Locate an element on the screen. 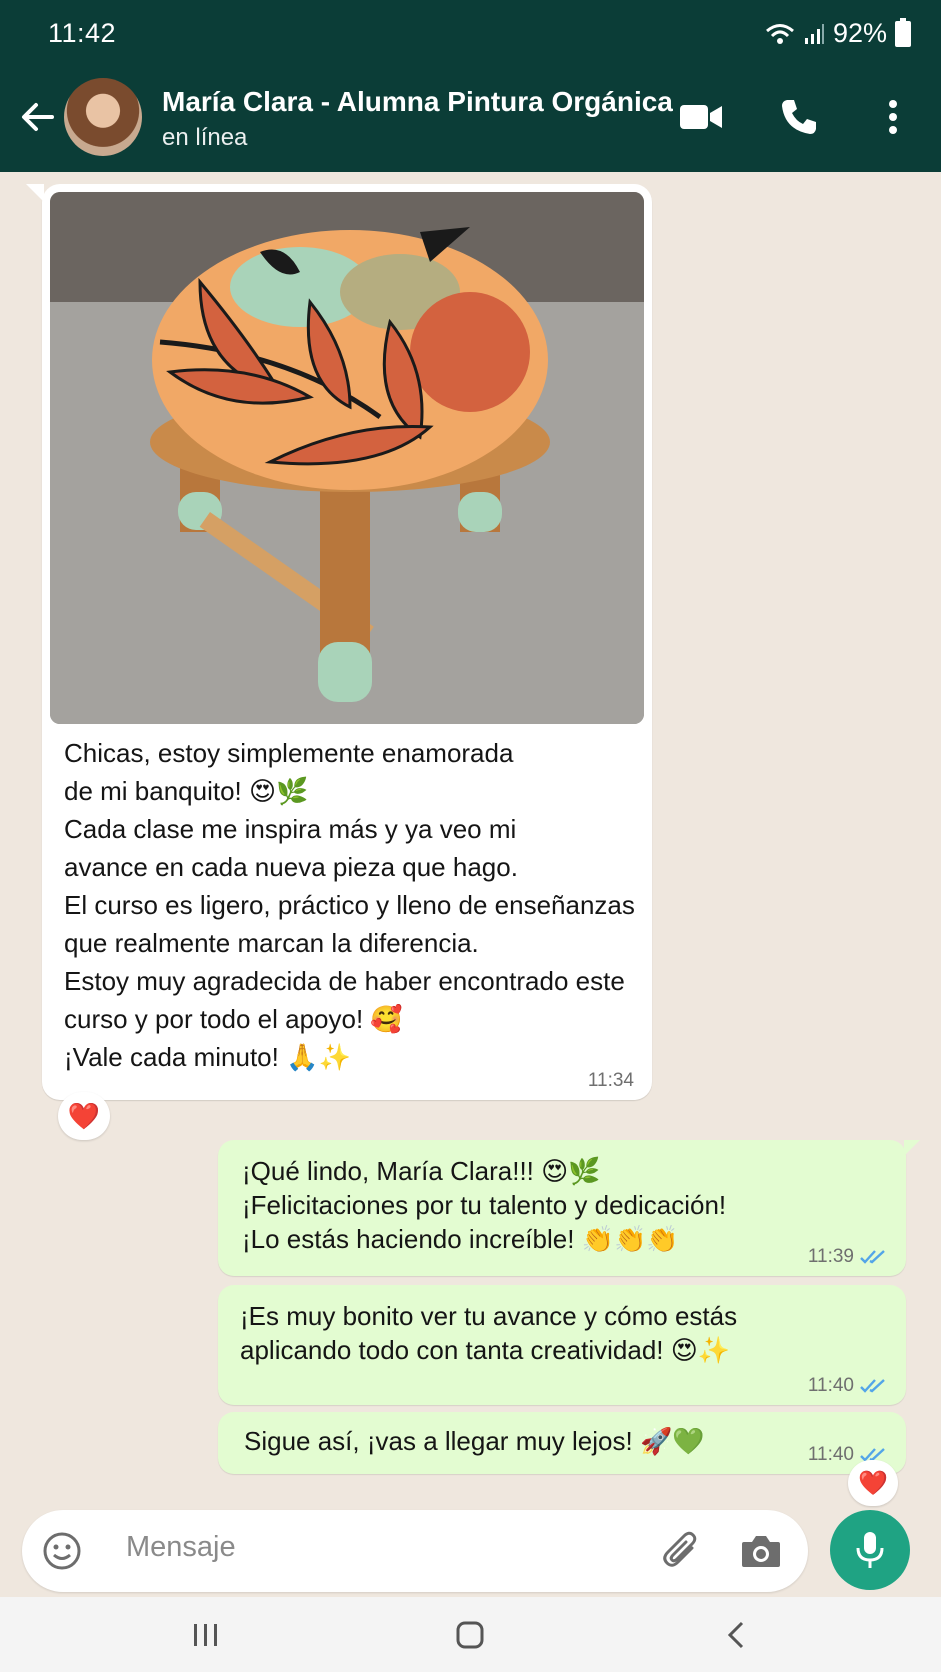 Image resolution: width=941 pixels, height=1672 pixels. outgoing-message-text: Sigue así, ¡vas a llegar muy lejos! 🚀💚 is located at coordinates (474, 1441).